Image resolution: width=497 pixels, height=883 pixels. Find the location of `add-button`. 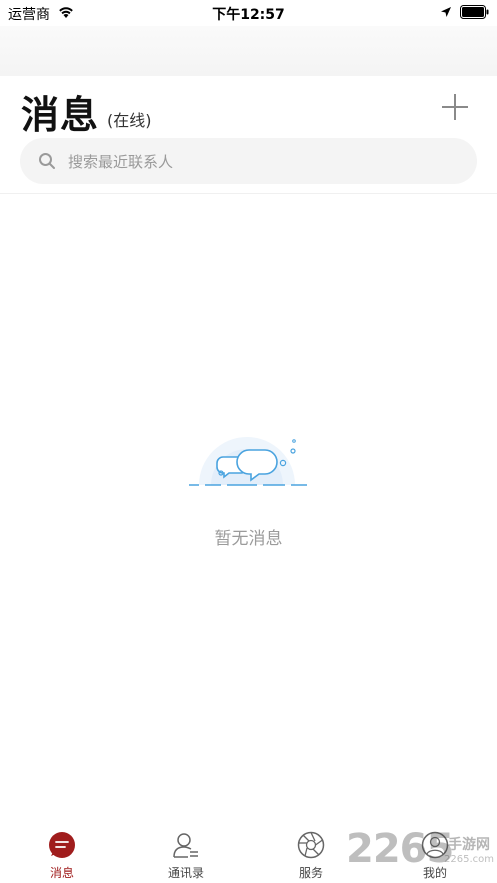

add-button is located at coordinates (455, 107).